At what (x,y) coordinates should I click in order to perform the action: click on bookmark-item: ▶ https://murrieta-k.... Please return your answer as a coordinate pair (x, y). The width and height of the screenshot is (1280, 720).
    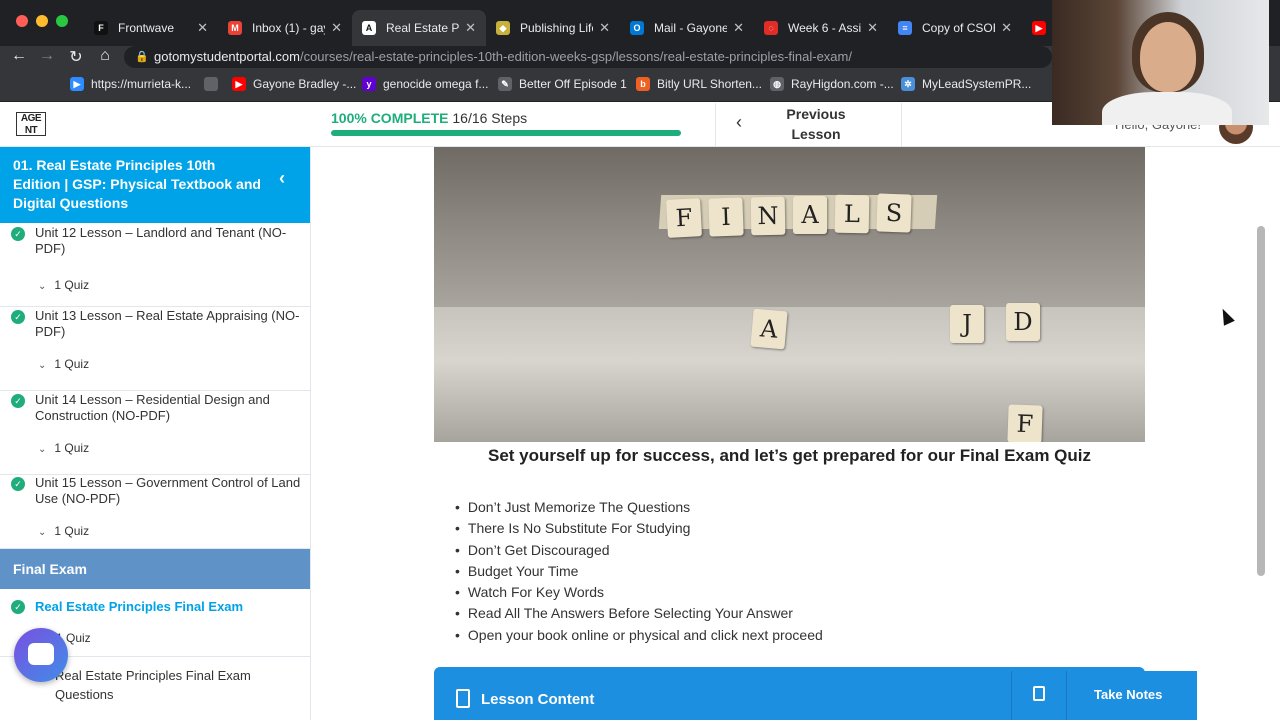
    Looking at the image, I should click on (130, 84).